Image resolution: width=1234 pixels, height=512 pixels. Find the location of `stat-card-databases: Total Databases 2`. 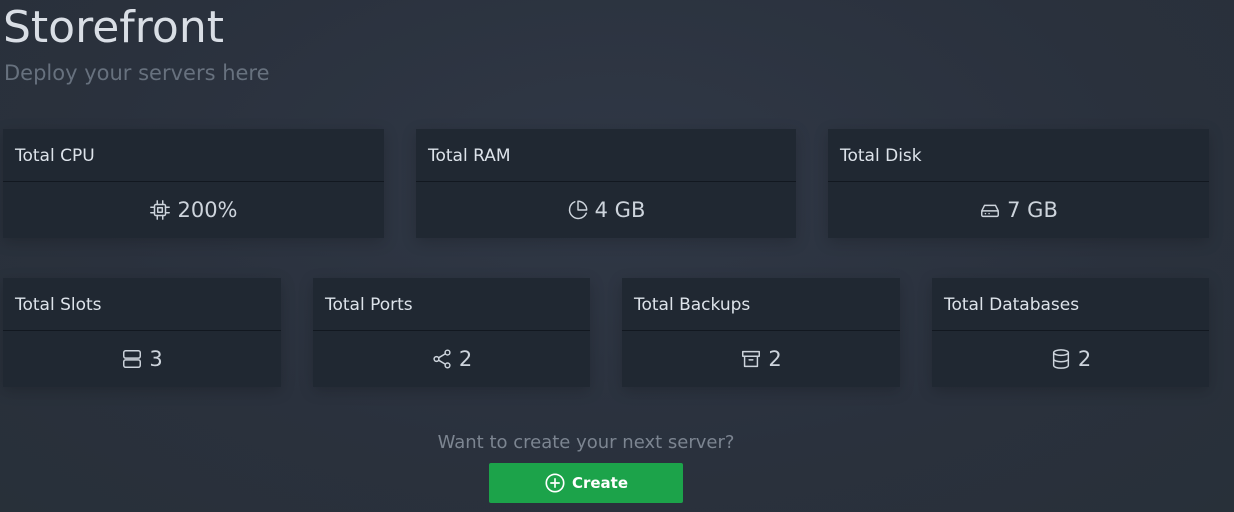

stat-card-databases: Total Databases 2 is located at coordinates (1070, 332).